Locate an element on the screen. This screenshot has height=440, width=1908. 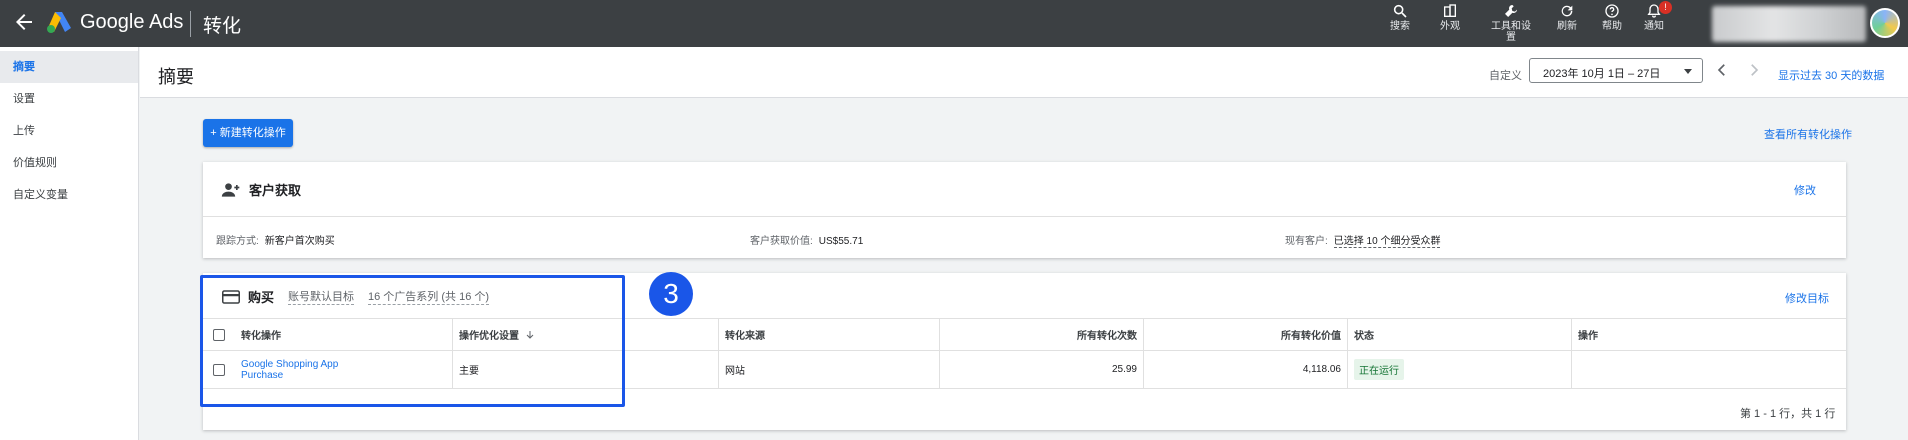
customer-acquisition-header: 客户获取 is located at coordinates (261, 189).